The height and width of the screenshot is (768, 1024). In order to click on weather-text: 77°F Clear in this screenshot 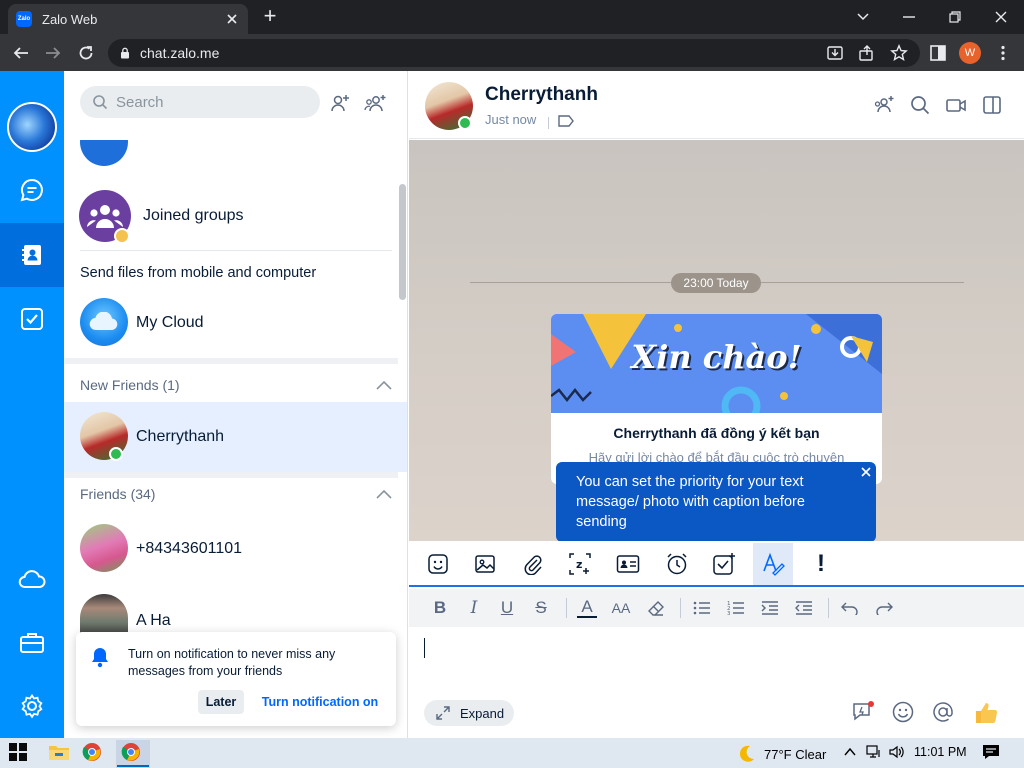, I will do `click(795, 754)`.